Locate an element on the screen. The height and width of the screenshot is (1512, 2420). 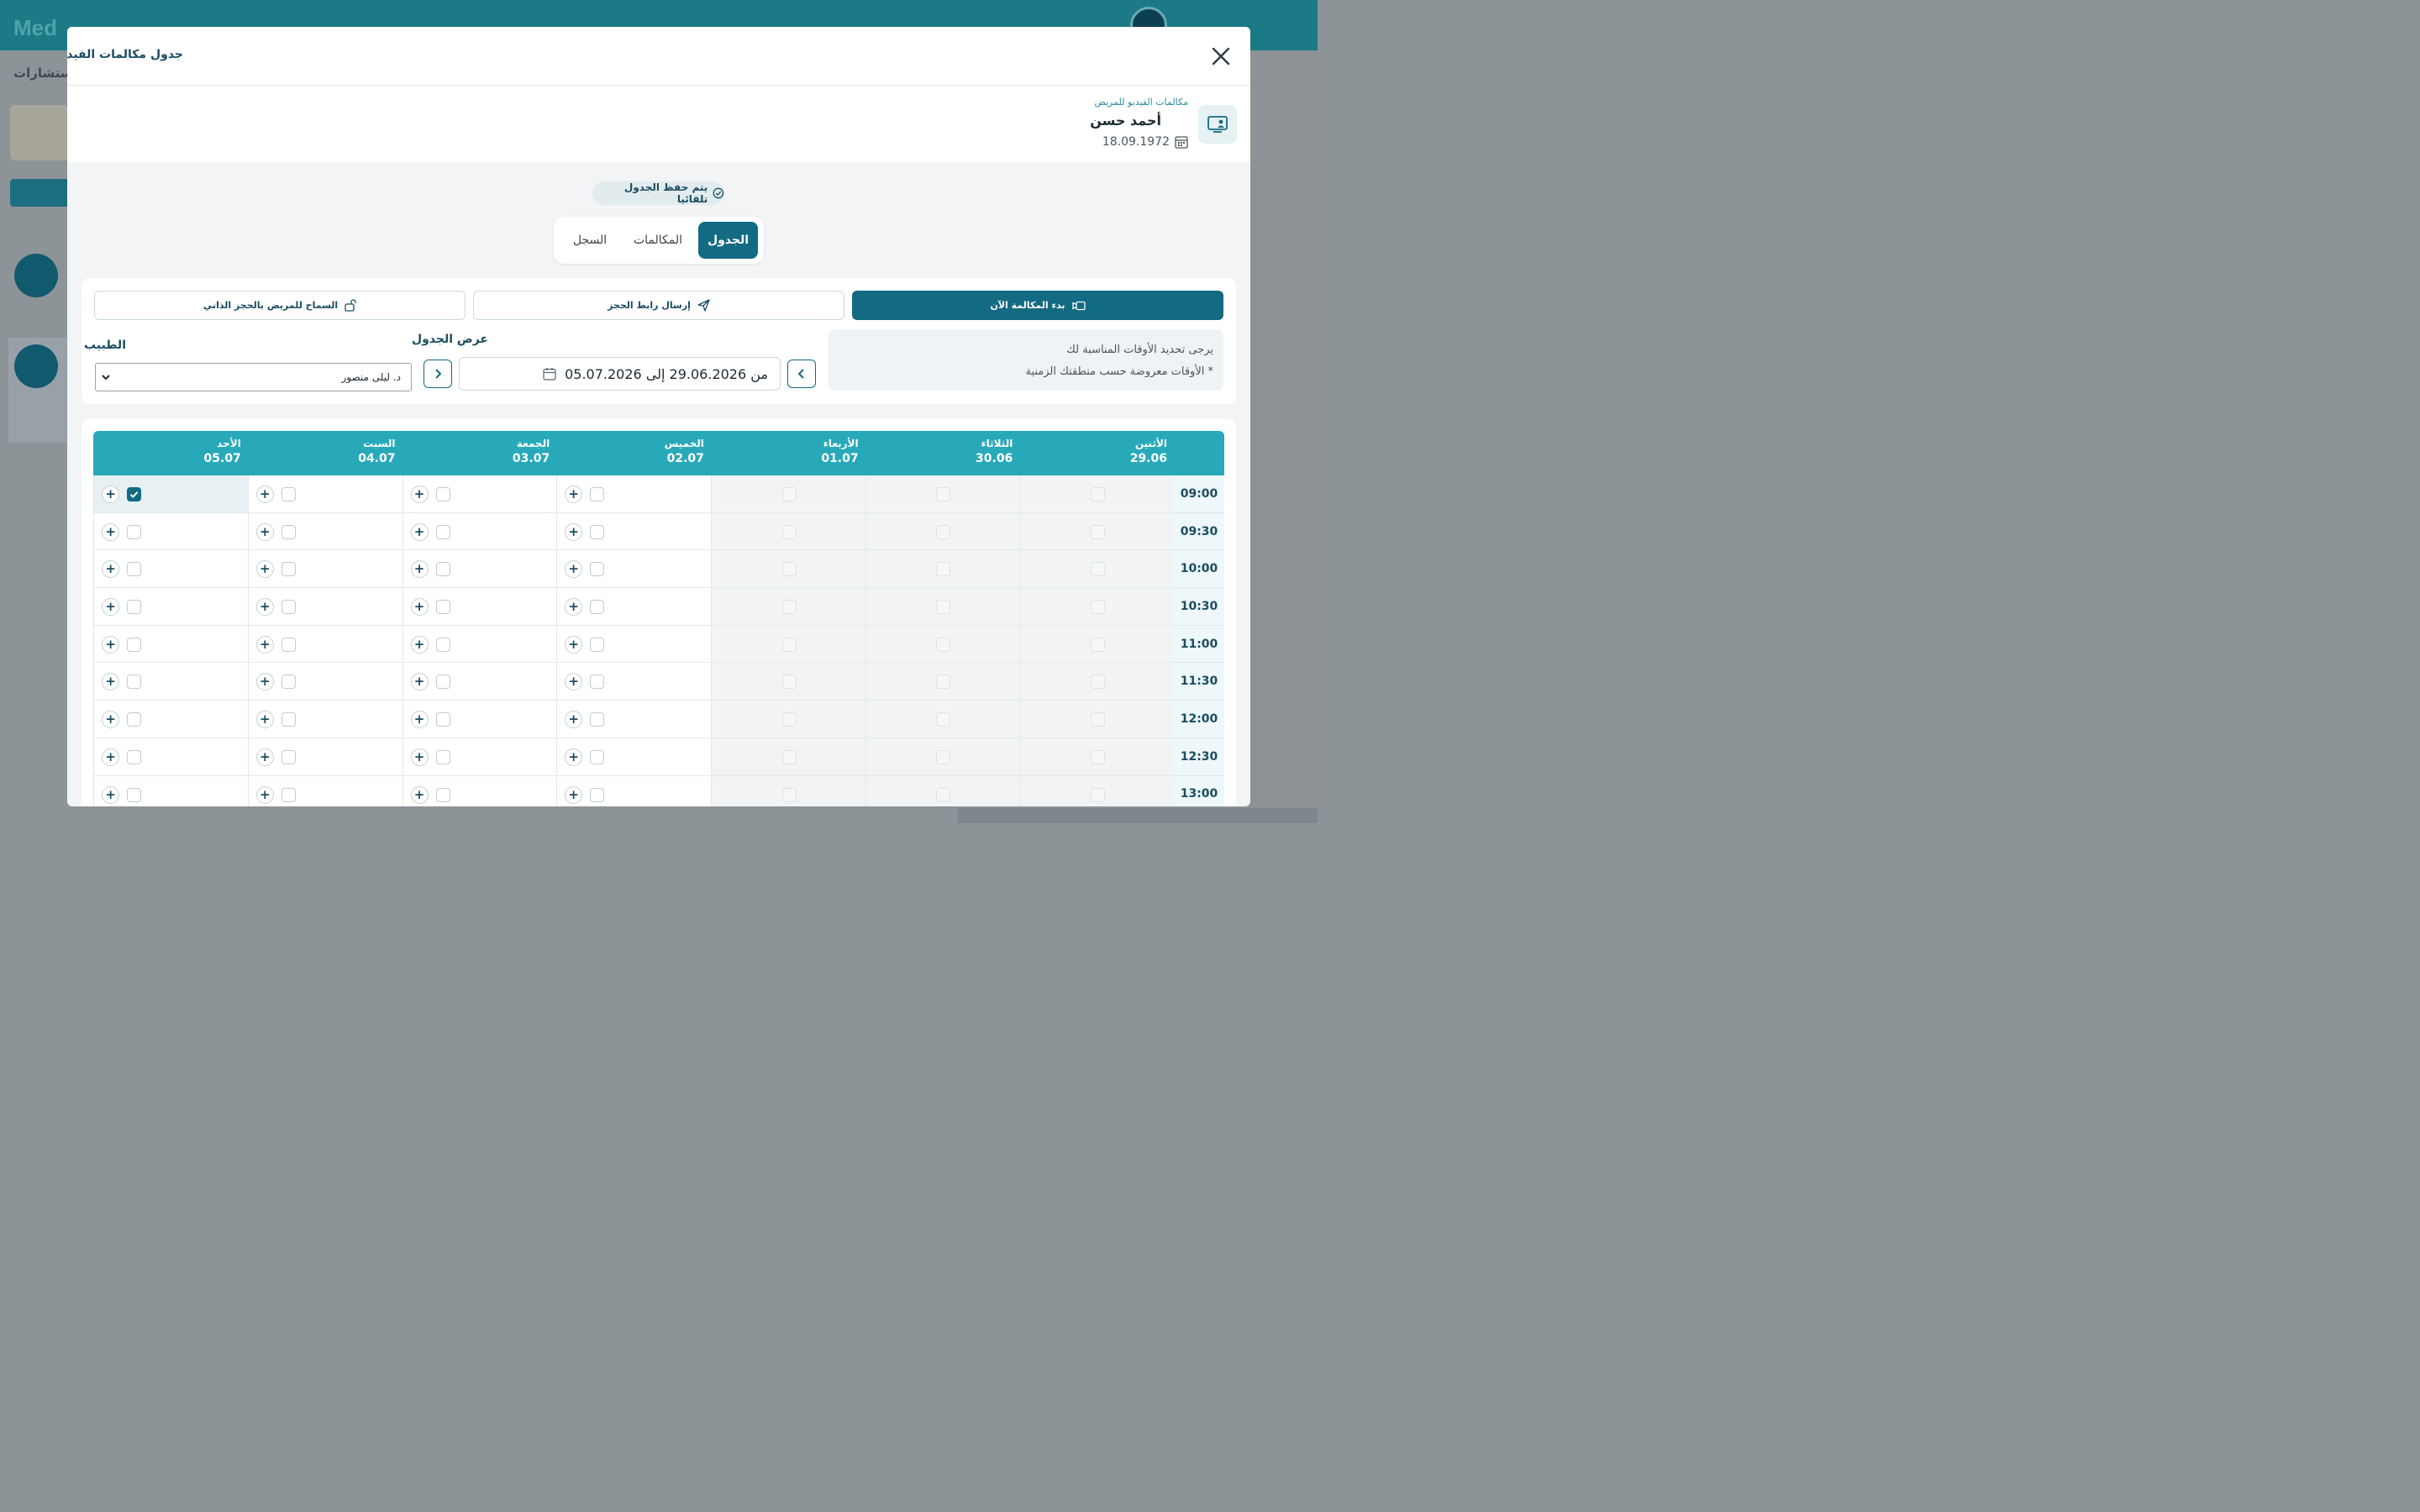
prev-week-button is located at coordinates (801, 374).